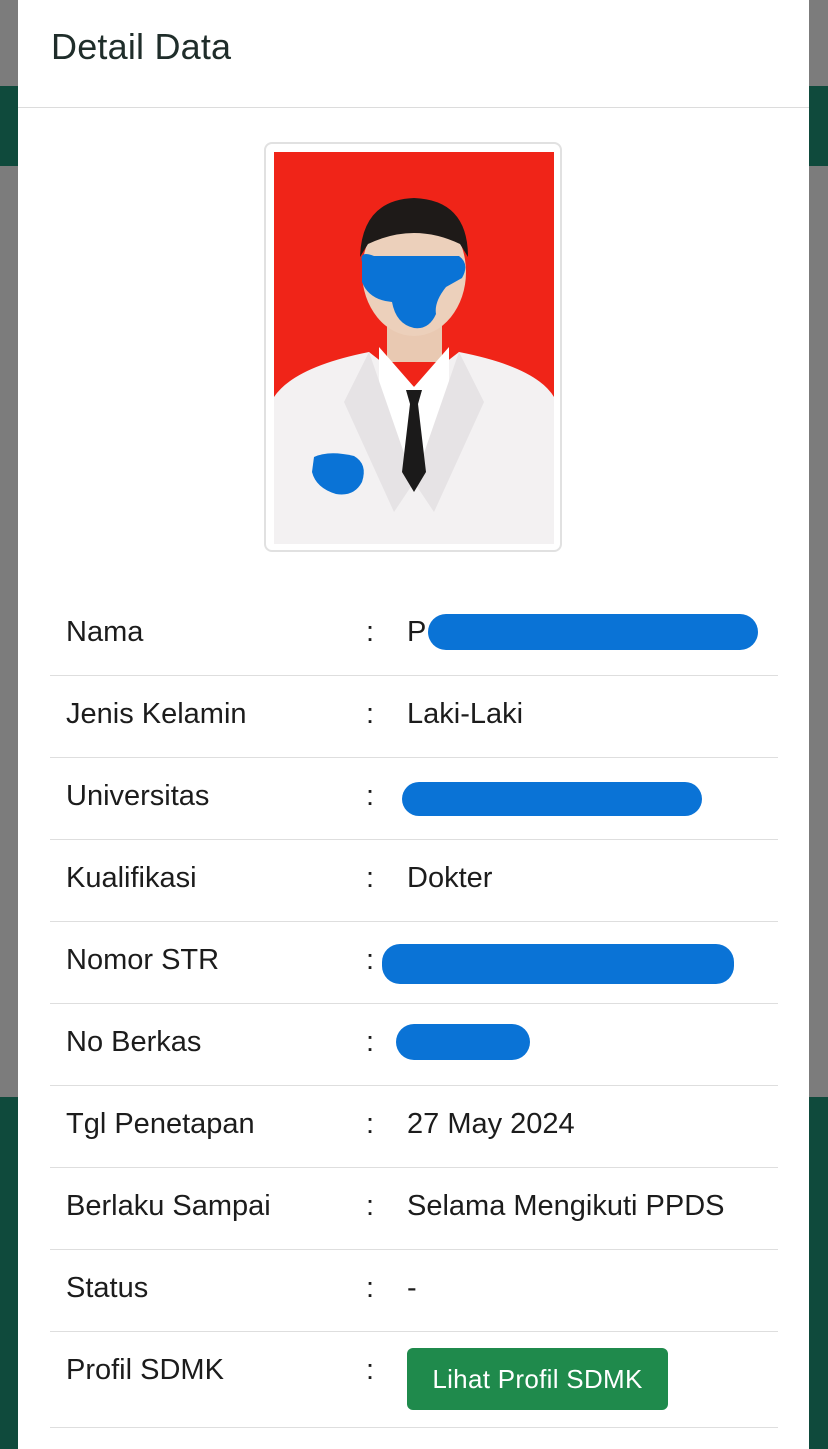 The height and width of the screenshot is (1449, 828). Describe the element at coordinates (417, 632) in the screenshot. I see `row-value: P` at that location.